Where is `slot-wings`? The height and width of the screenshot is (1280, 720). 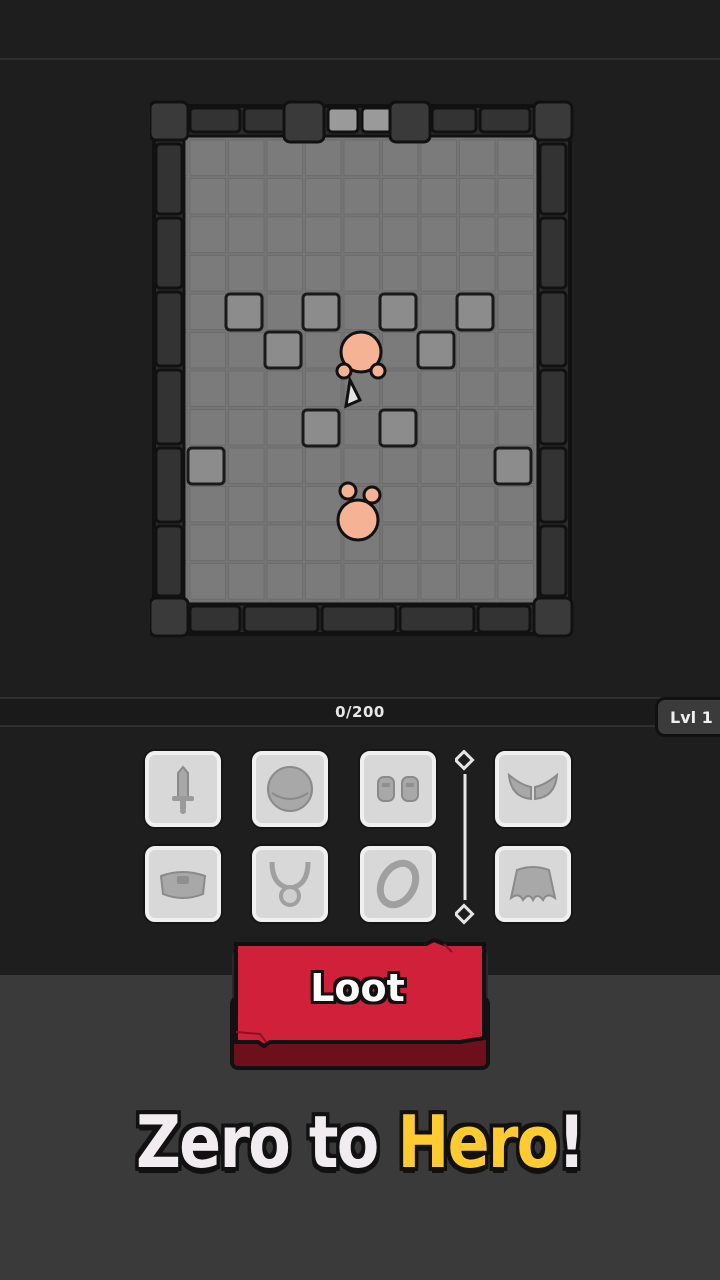
slot-wings is located at coordinates (533, 789).